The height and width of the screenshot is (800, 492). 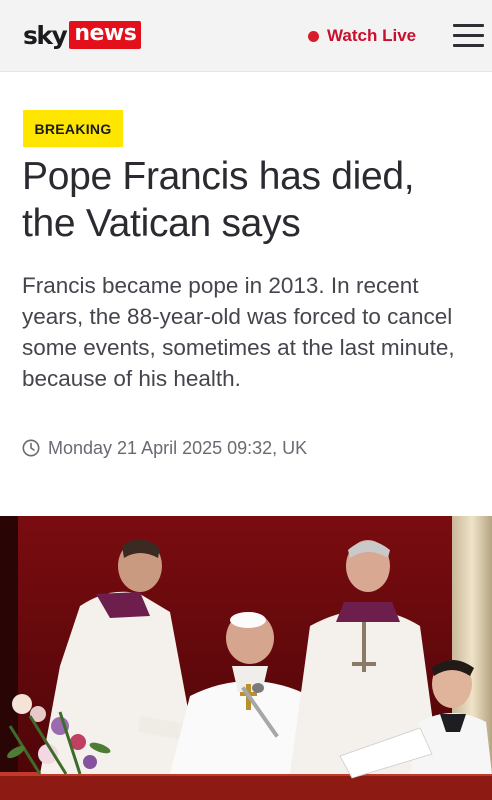 What do you see at coordinates (468, 36) in the screenshot?
I see `hamburger-menu-icon` at bounding box center [468, 36].